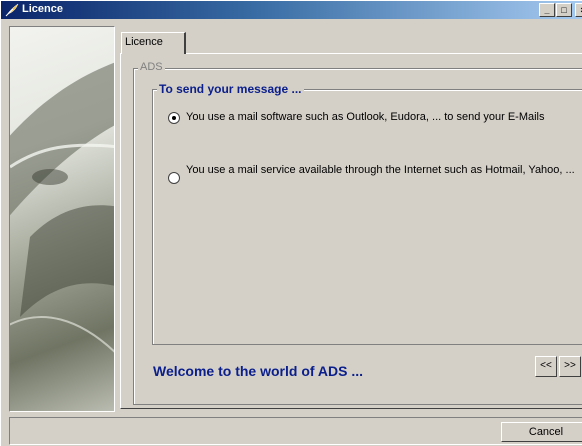 The image size is (582, 446). Describe the element at coordinates (42, 9) in the screenshot. I see `window-title: Licence` at that location.